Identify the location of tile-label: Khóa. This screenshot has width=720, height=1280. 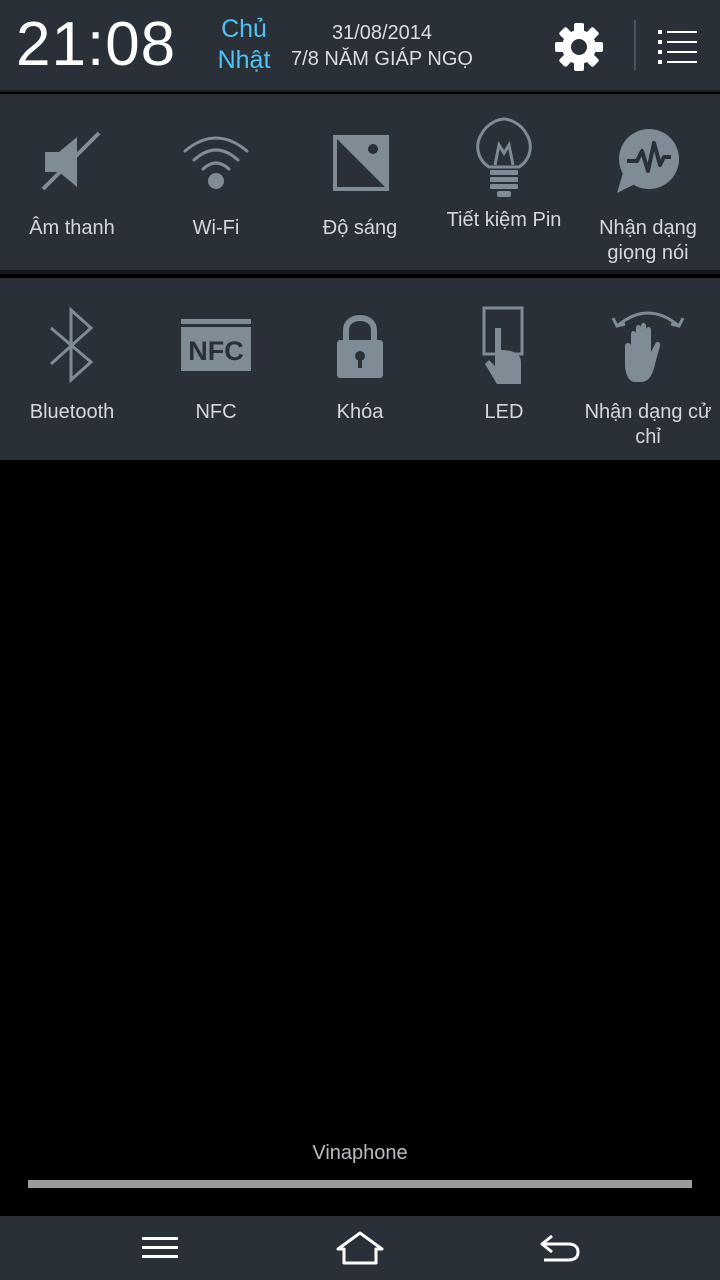
(360, 412).